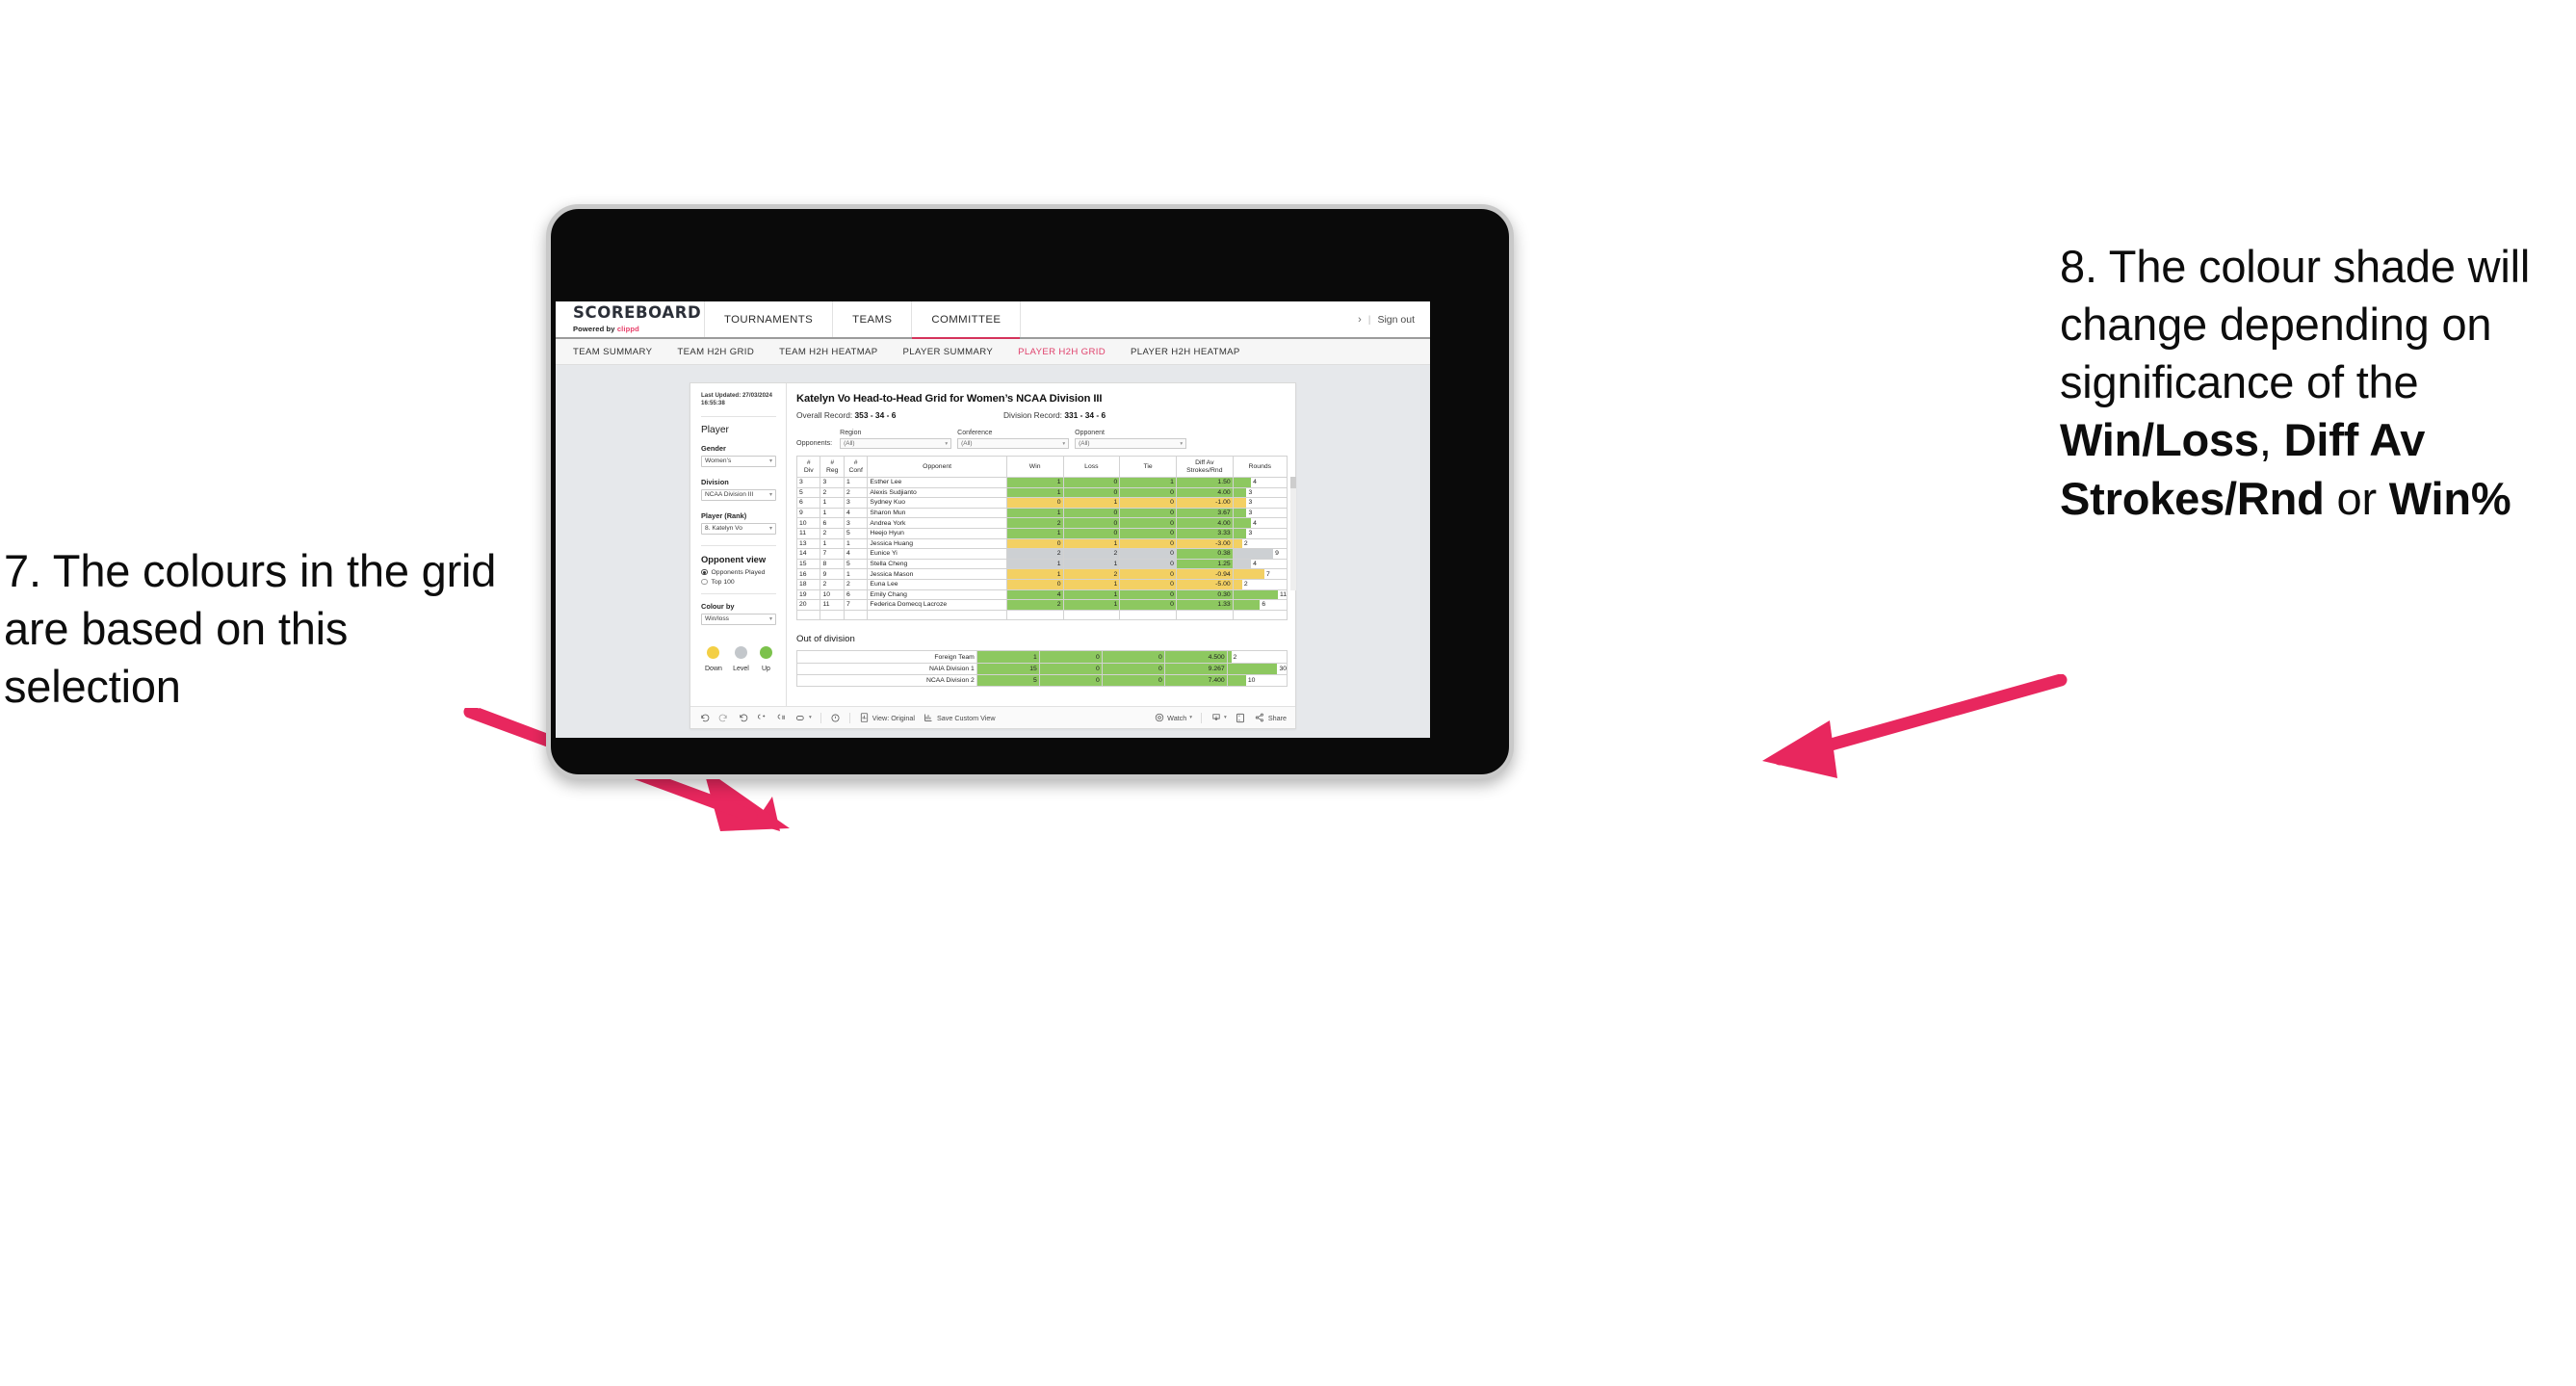 This screenshot has height=1386, width=2576. Describe the element at coordinates (808, 594) in the screenshot. I see `cell-div: 19` at that location.